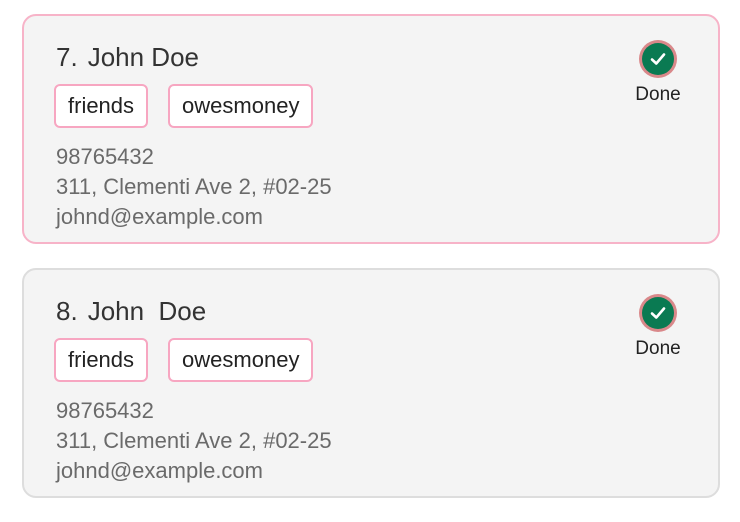  What do you see at coordinates (67, 57) in the screenshot?
I see `person-index: 7.` at bounding box center [67, 57].